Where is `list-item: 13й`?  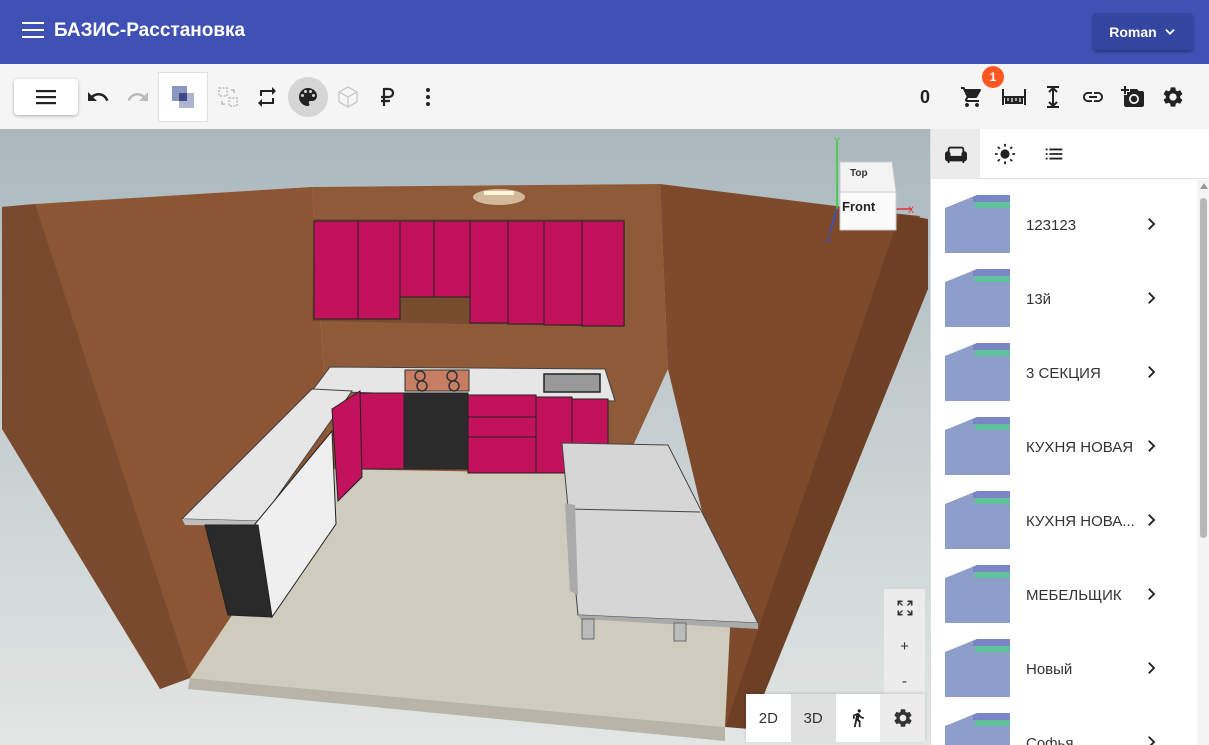 list-item: 13й is located at coordinates (1063, 291).